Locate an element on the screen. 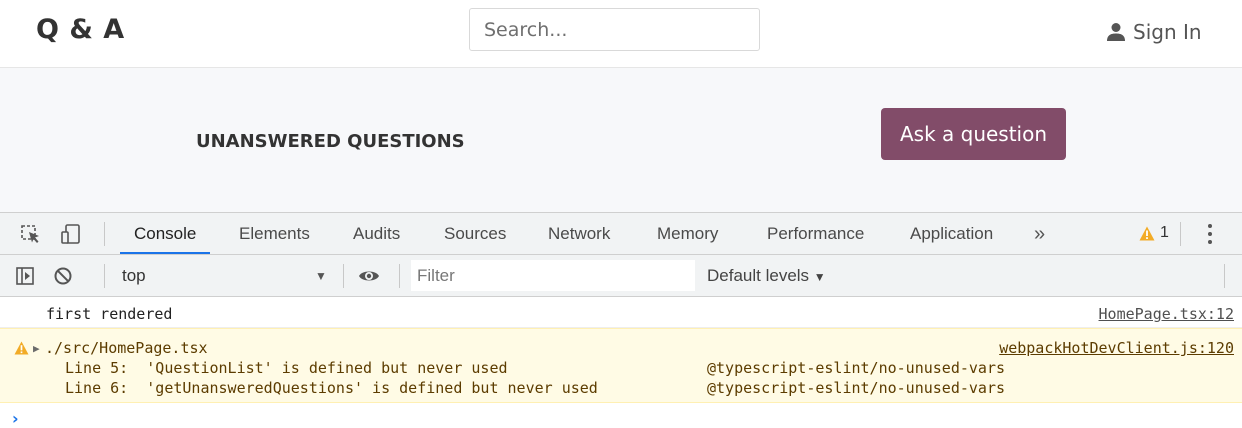 This screenshot has width=1242, height=428. log-text: first rendered is located at coordinates (109, 314).